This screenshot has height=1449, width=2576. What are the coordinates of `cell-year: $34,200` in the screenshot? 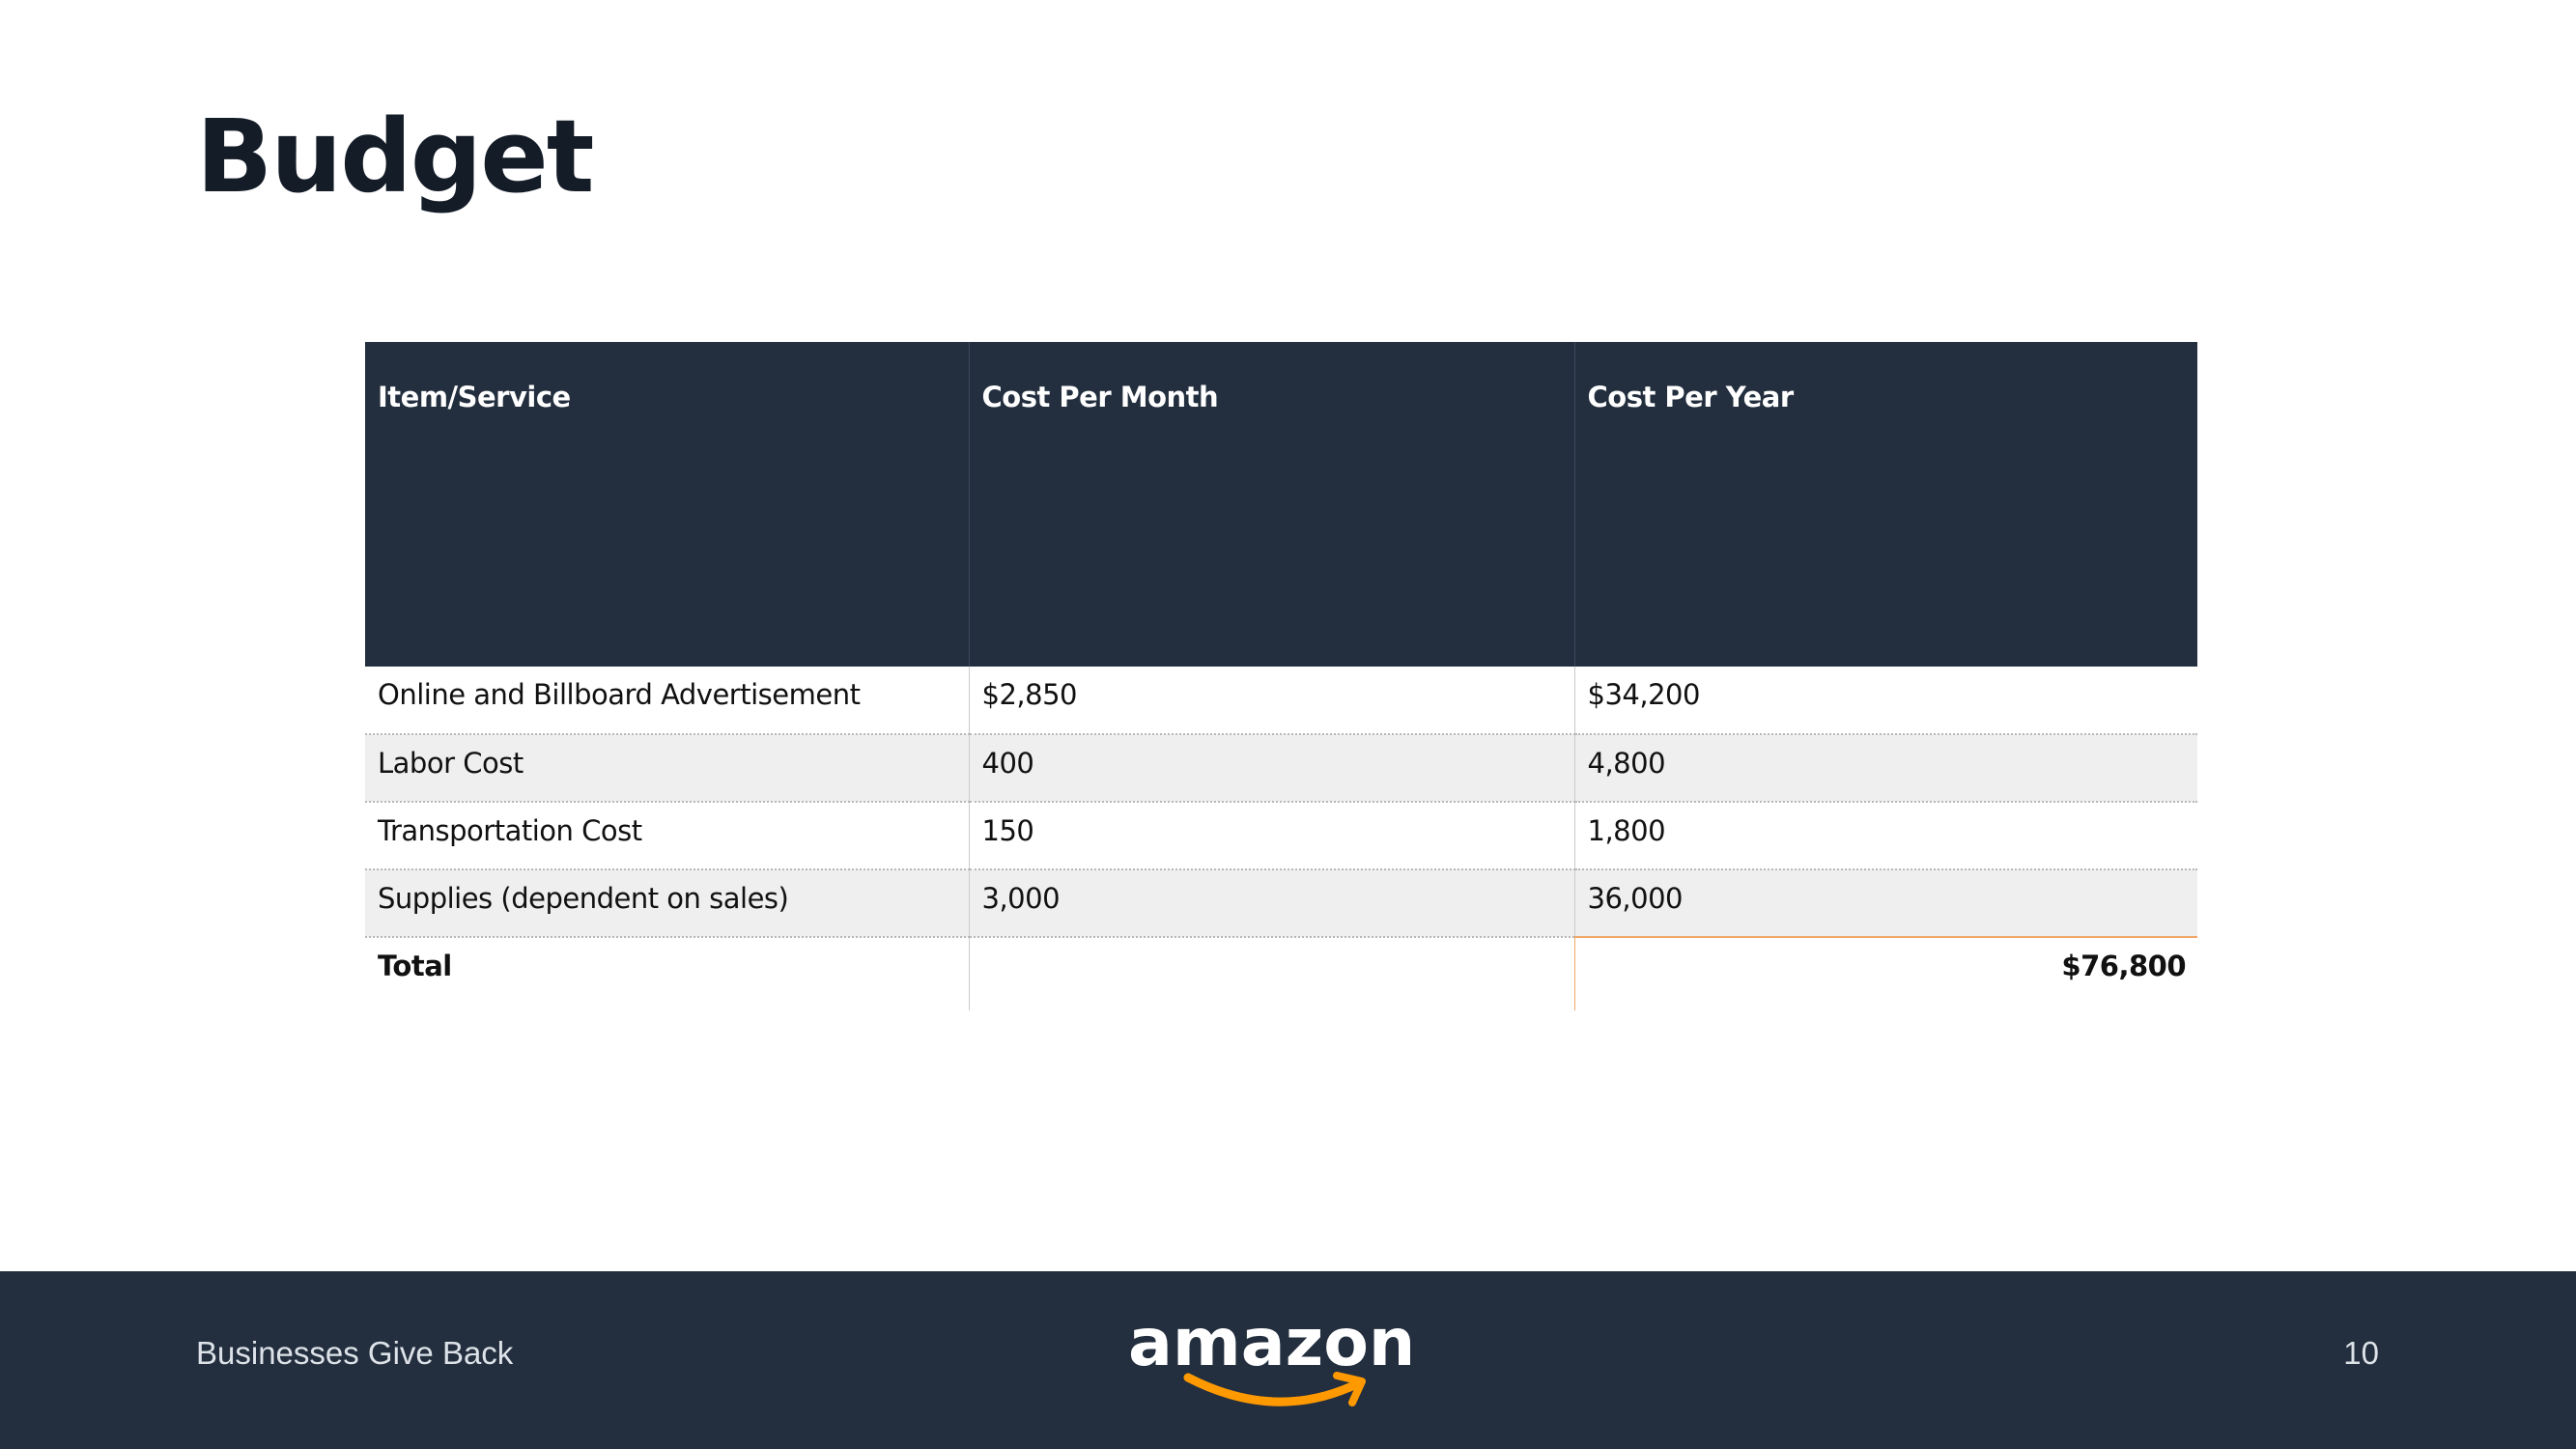 It's located at (1885, 701).